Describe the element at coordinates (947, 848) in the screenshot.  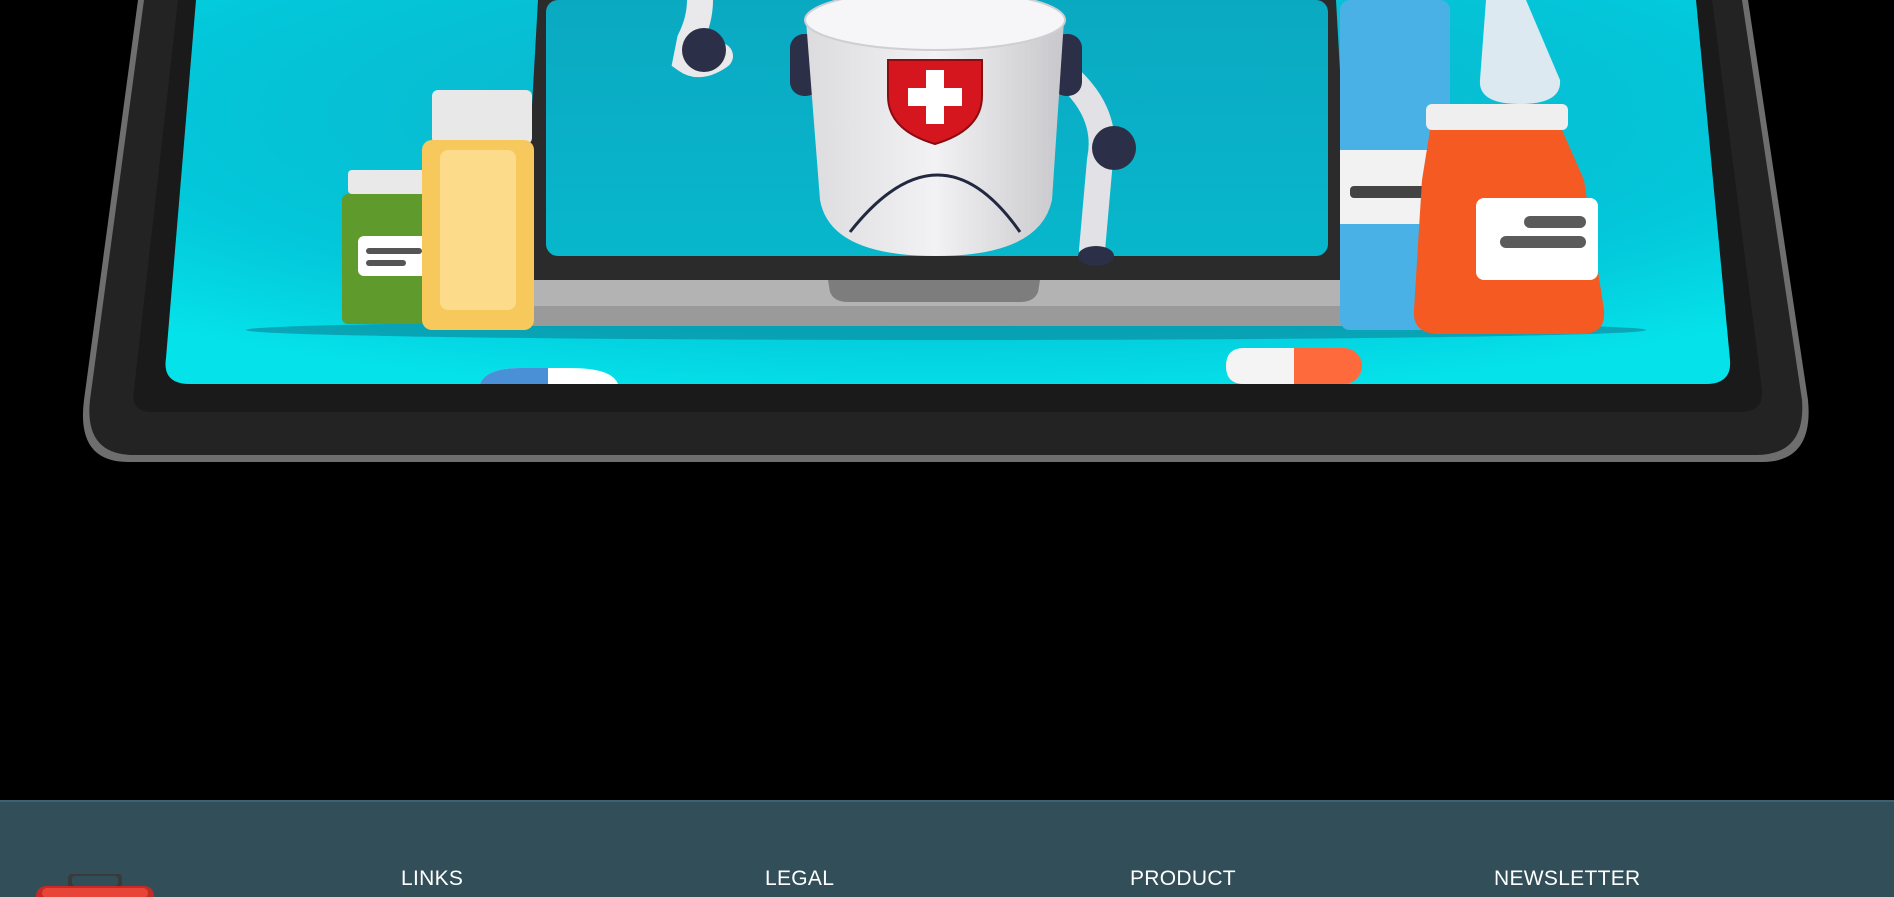
I see `site-footer: LINKS LEGAL PRODUCT NEWSLETTER` at that location.